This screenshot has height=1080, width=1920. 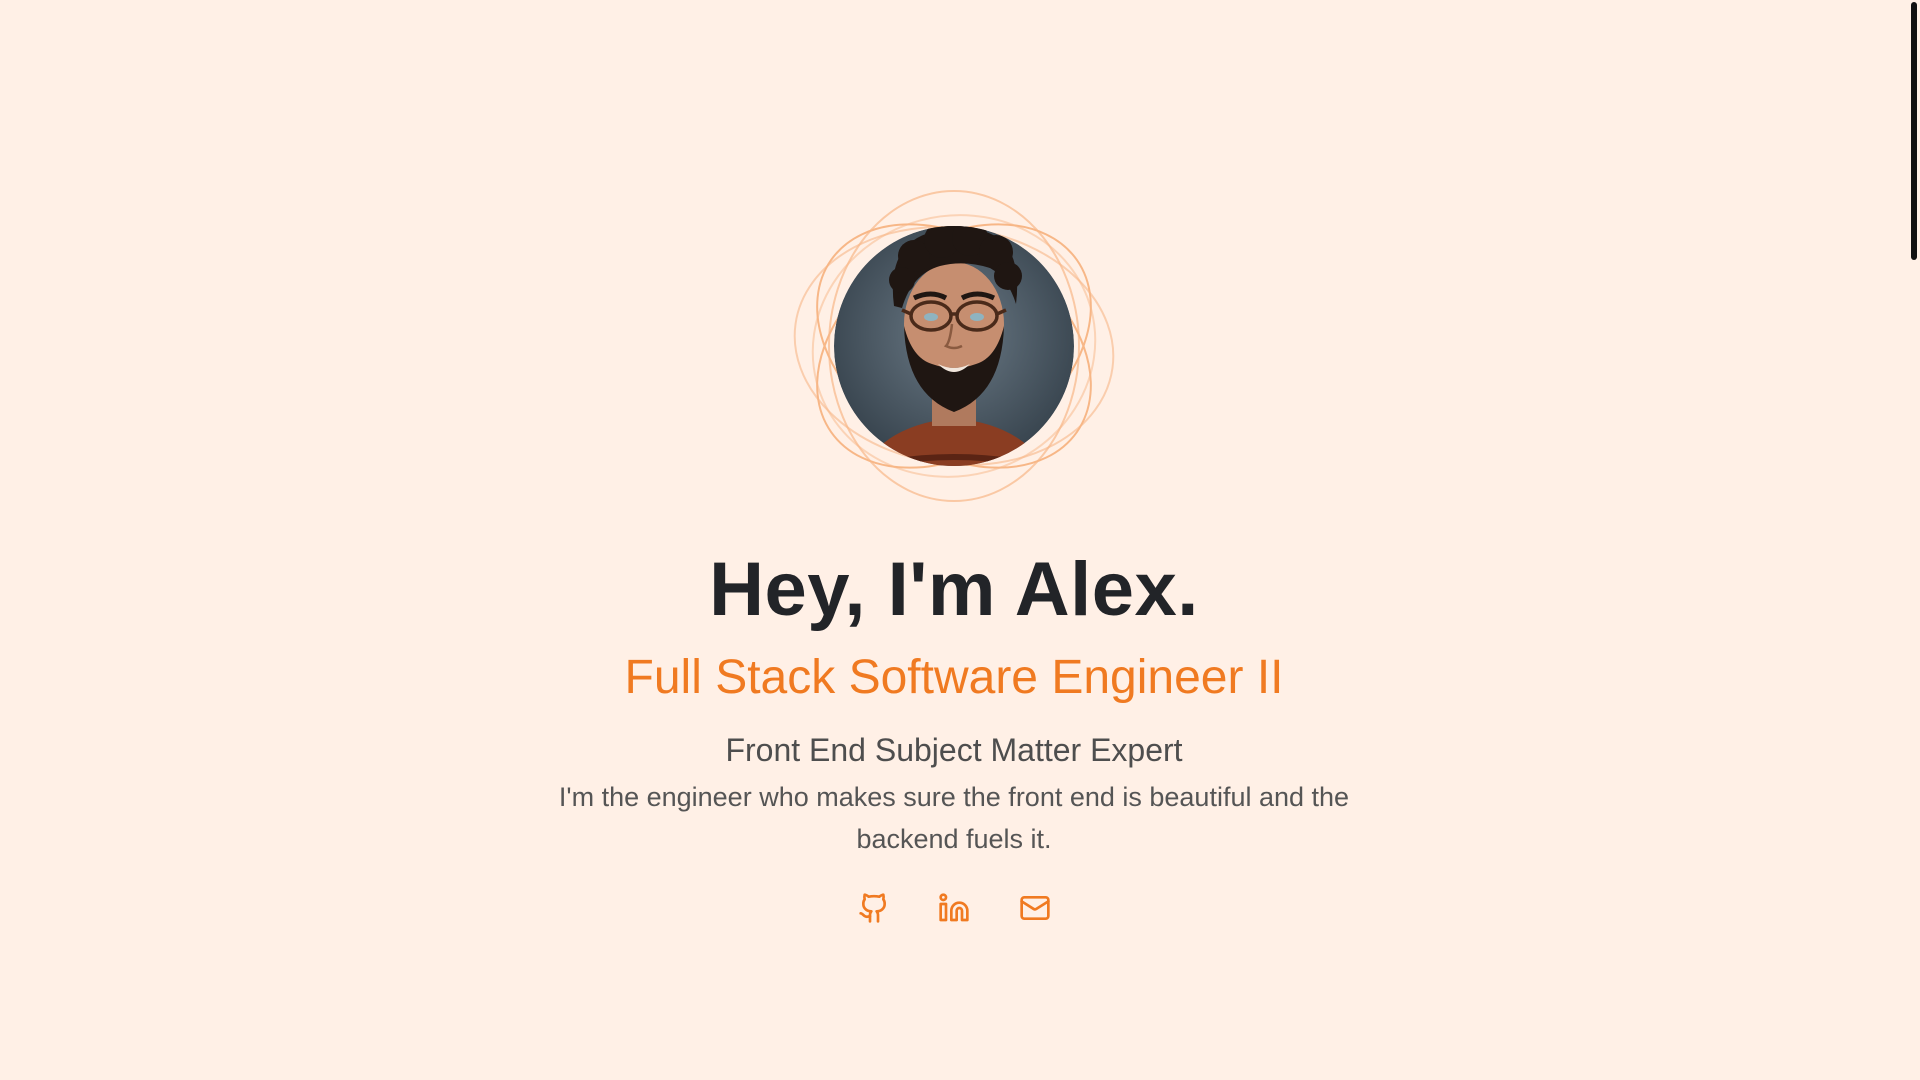 I want to click on linkedin-icon, so click(x=954, y=907).